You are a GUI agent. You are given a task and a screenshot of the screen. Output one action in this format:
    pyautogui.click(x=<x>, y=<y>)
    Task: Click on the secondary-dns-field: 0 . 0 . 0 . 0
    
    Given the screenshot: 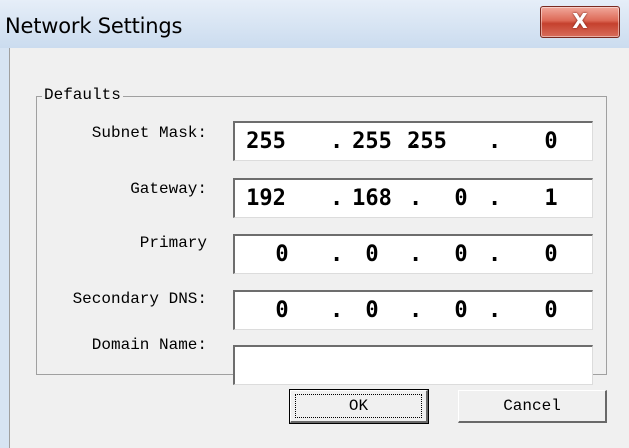 What is the action you would take?
    pyautogui.click(x=413, y=310)
    